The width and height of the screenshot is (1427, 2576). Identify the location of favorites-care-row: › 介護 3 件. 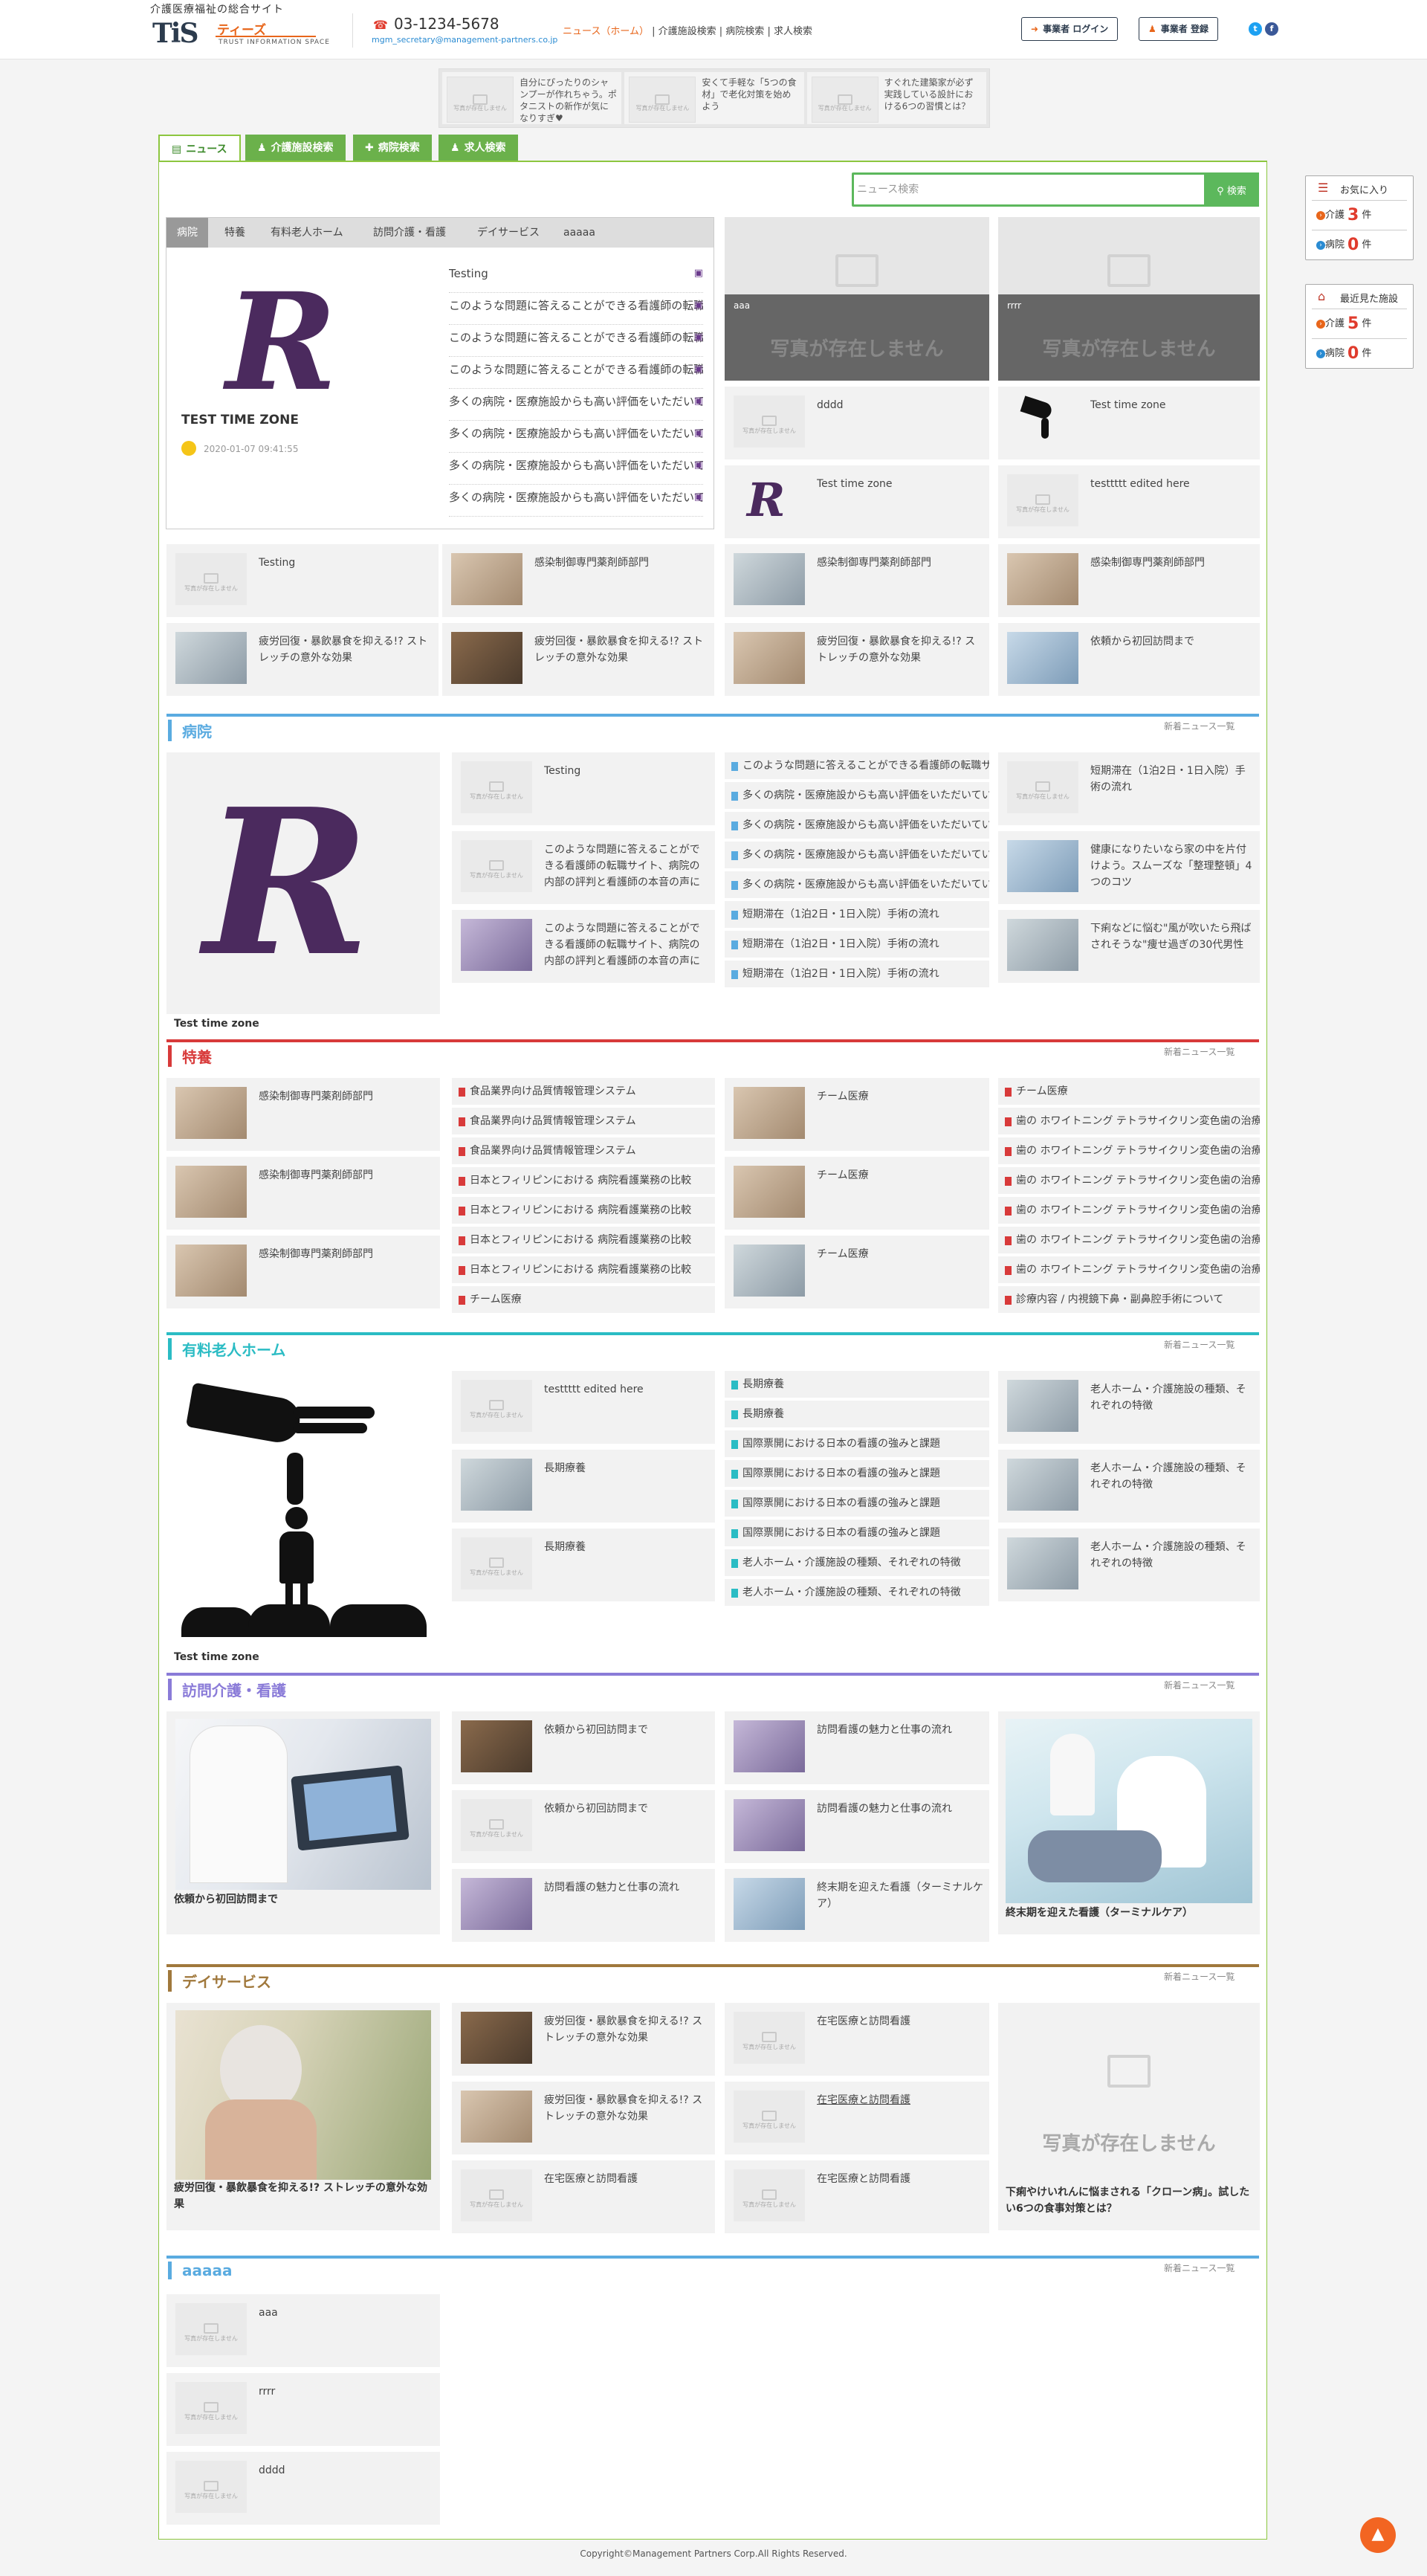
(1359, 215).